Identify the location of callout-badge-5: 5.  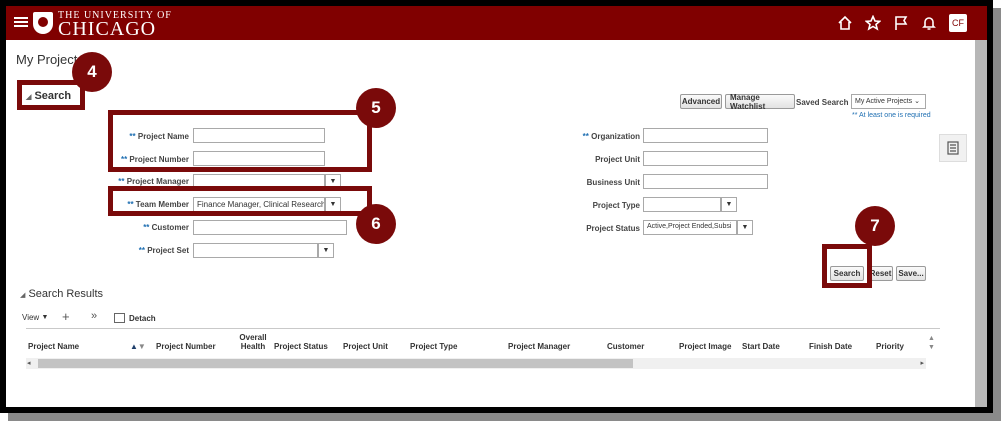
(376, 108).